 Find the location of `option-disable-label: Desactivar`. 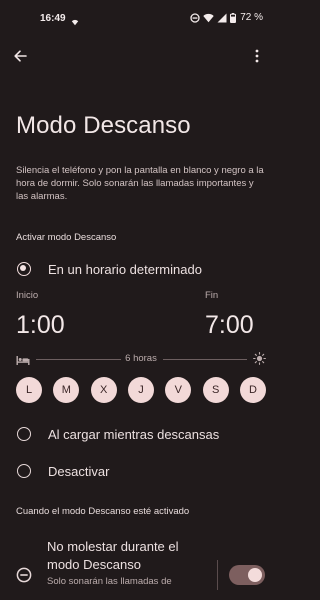

option-disable-label: Desactivar is located at coordinates (79, 471).